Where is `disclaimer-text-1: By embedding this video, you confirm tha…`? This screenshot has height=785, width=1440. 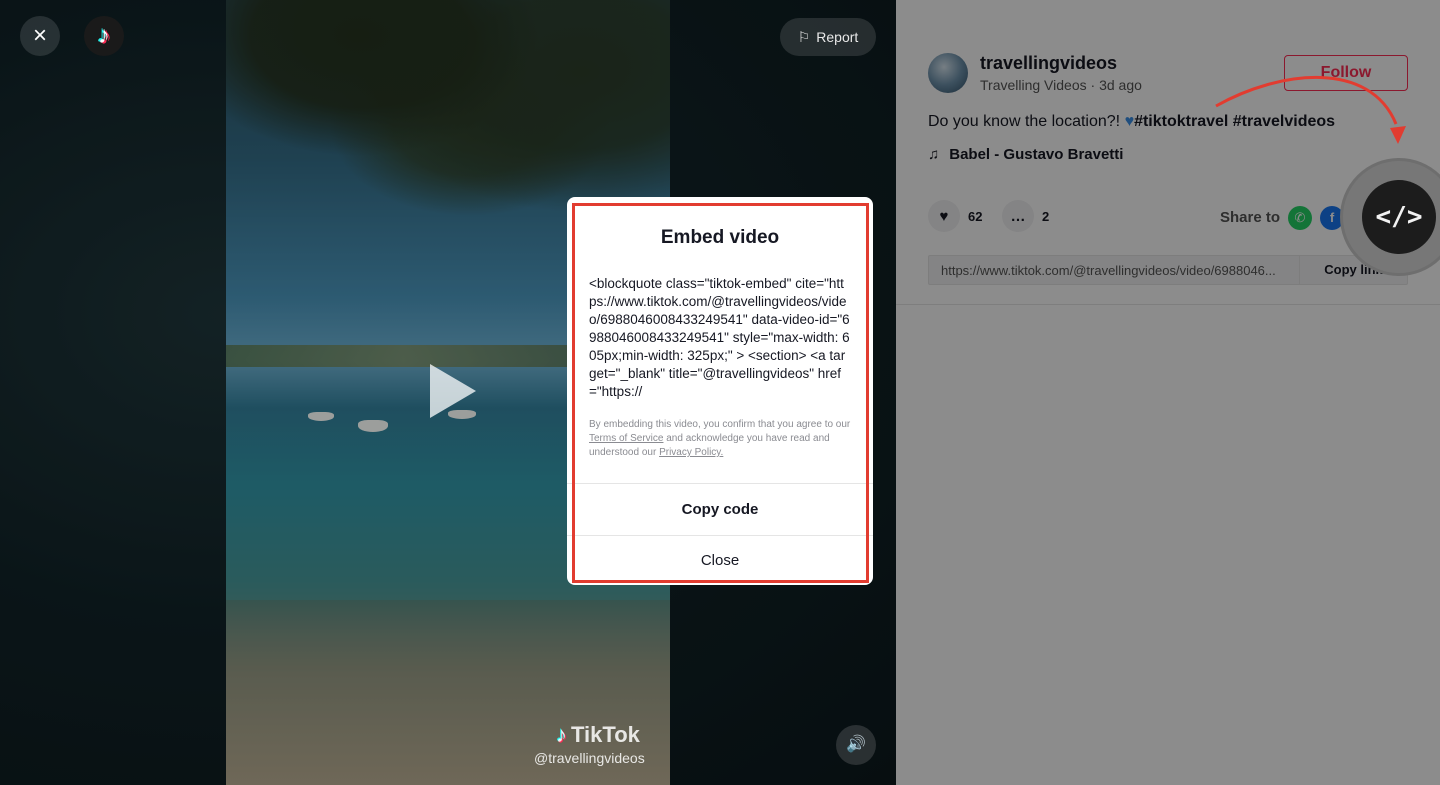
disclaimer-text-1: By embedding this video, you confirm tha… is located at coordinates (720, 424).